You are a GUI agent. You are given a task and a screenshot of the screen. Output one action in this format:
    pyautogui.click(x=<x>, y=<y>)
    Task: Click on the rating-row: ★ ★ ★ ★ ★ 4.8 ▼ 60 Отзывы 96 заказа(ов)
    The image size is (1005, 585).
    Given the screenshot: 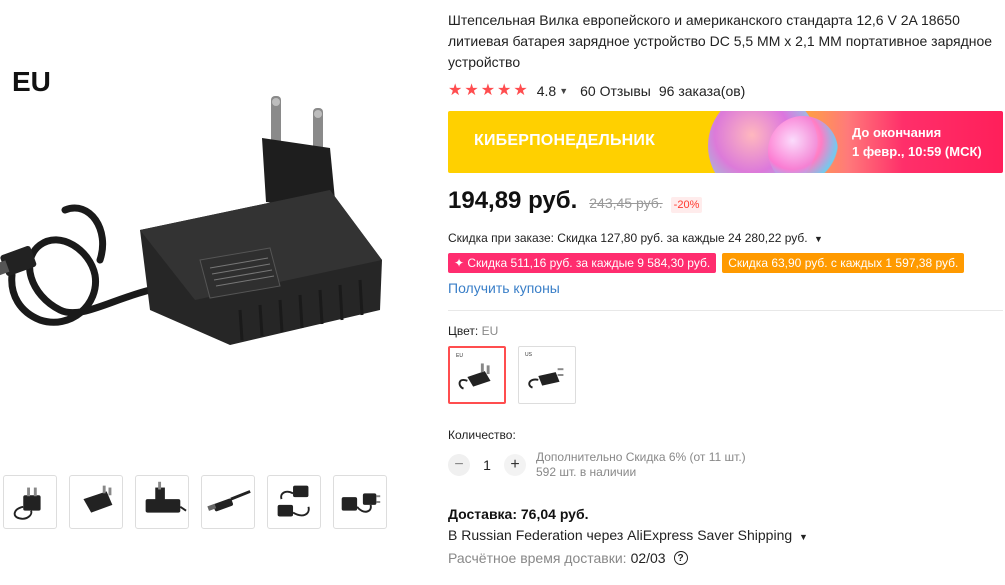 What is the action you would take?
    pyautogui.click(x=725, y=91)
    